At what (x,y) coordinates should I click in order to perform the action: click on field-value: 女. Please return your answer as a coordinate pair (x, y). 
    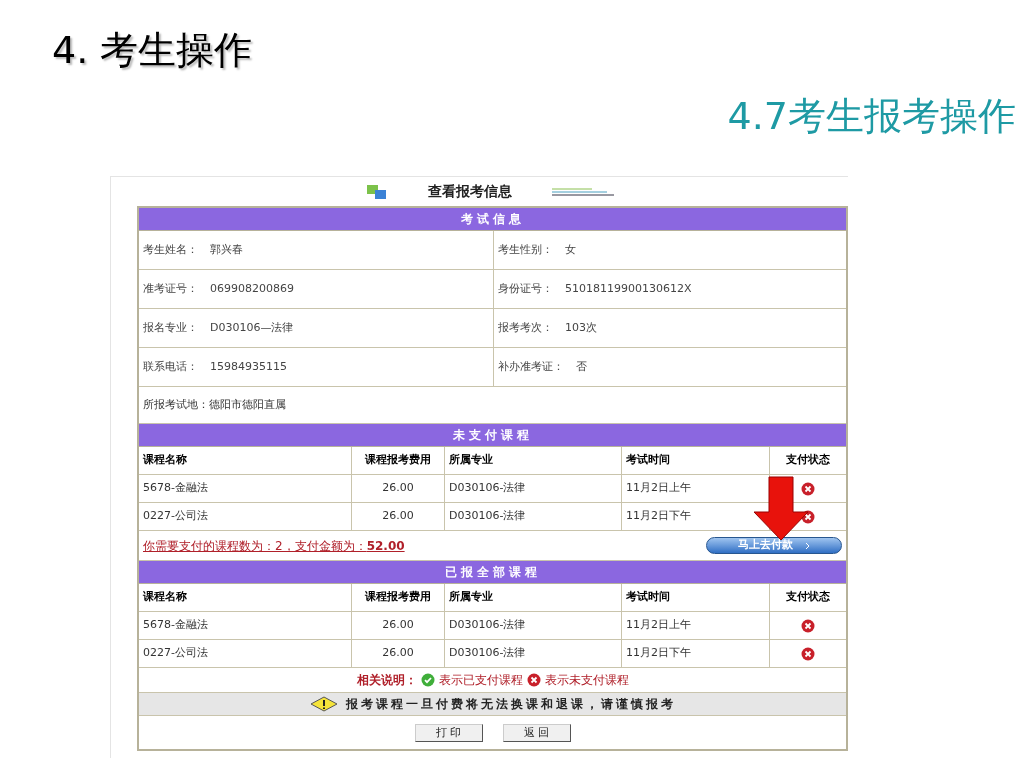
    Looking at the image, I should click on (570, 249).